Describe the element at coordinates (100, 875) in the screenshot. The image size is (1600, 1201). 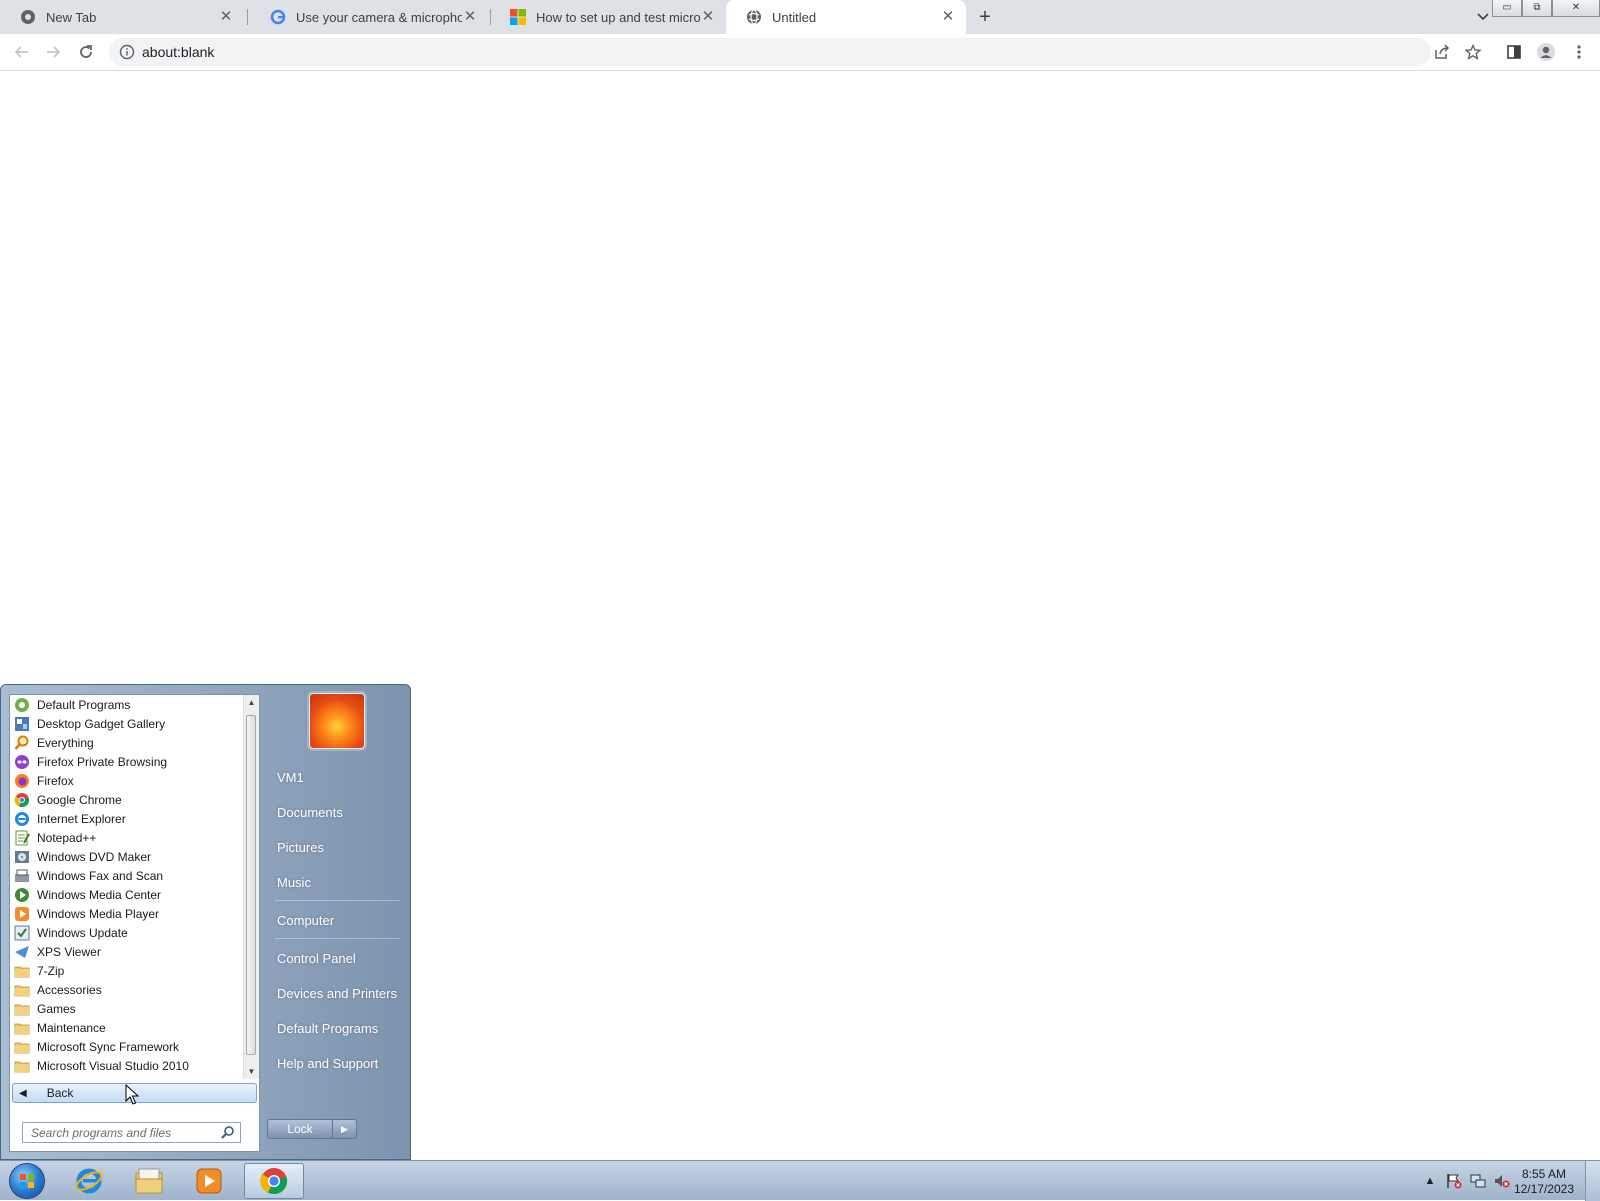
I see `program-label: Windows Fax and Scan` at that location.